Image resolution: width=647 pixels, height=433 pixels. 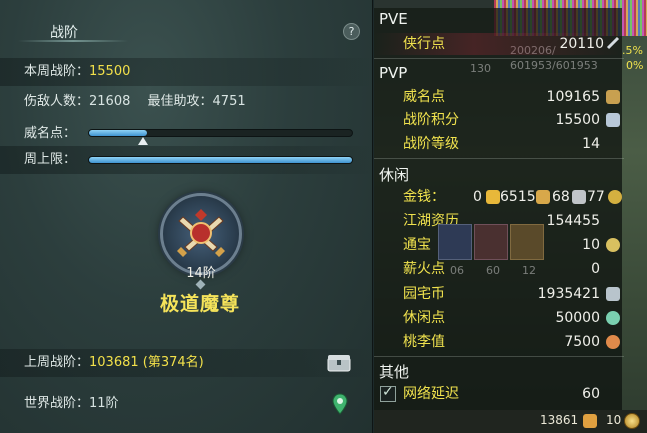 I want to click on last-week-value: 103681 (第374名), so click(x=146, y=362).